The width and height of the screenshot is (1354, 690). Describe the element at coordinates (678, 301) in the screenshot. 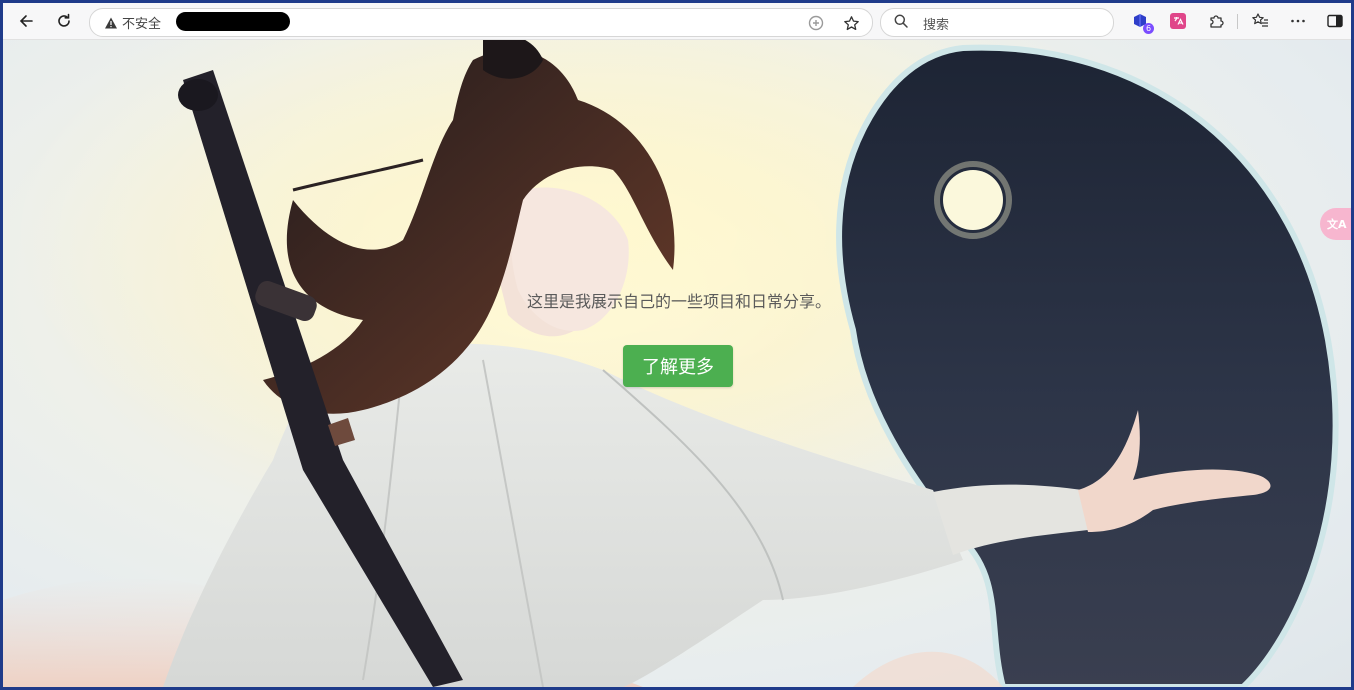

I see `hero-description: 这里是我展示自己的一些项目和日常分享。` at that location.